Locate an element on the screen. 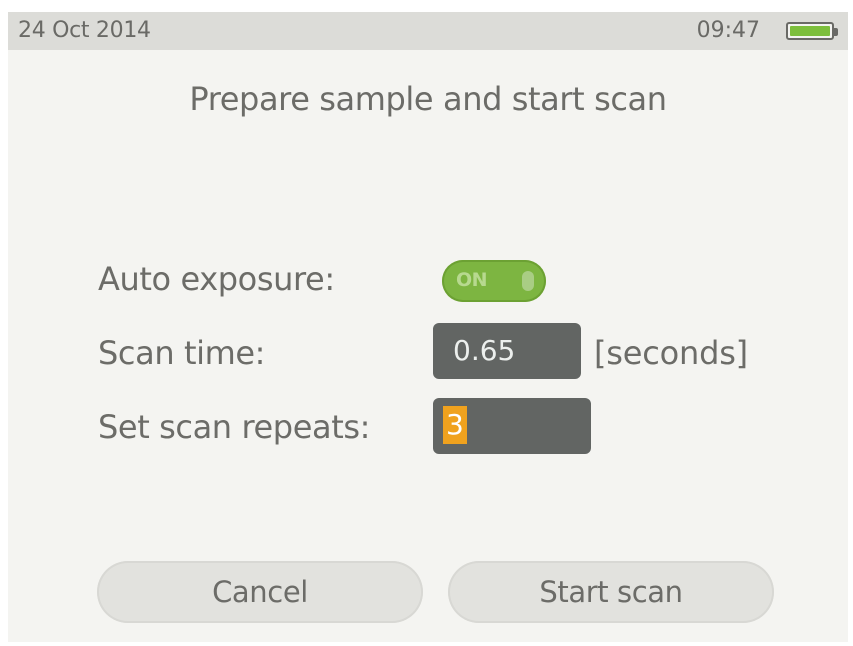 This screenshot has width=853, height=646. scan-repeats-label: Set scan repeats: is located at coordinates (234, 427).